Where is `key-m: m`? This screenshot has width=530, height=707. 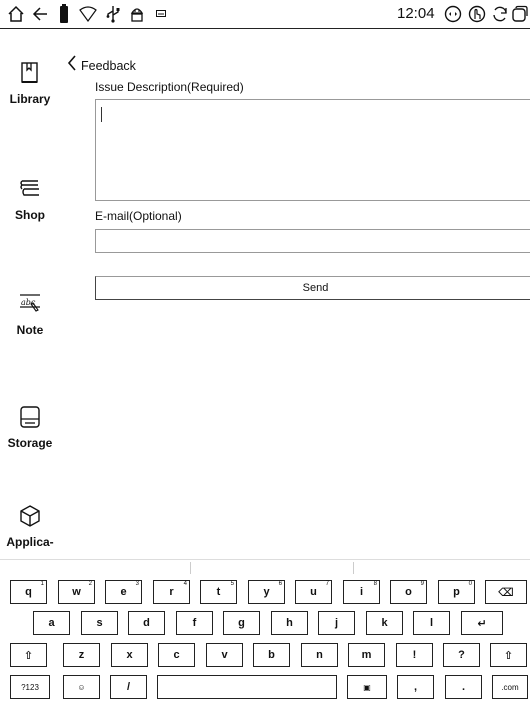
key-m: m is located at coordinates (366, 655).